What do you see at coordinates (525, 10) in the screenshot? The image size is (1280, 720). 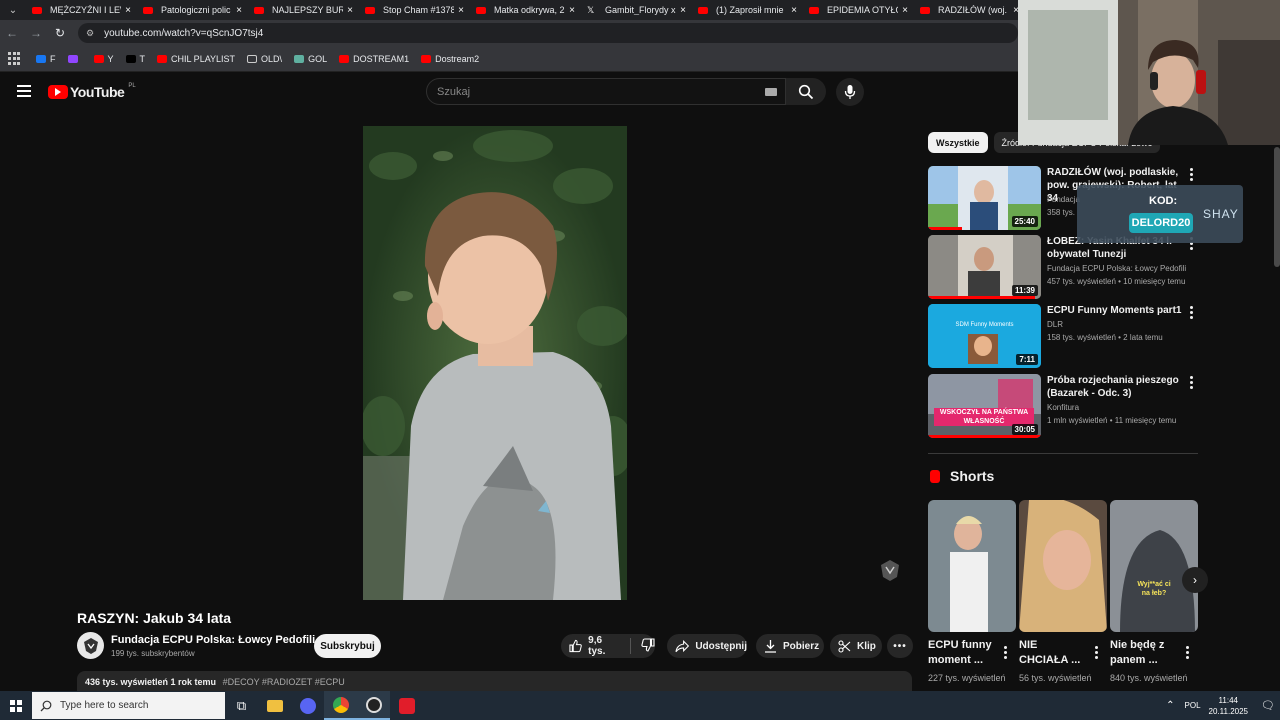 I see `browser-tab: Matka odkrywa, 2 ×` at bounding box center [525, 10].